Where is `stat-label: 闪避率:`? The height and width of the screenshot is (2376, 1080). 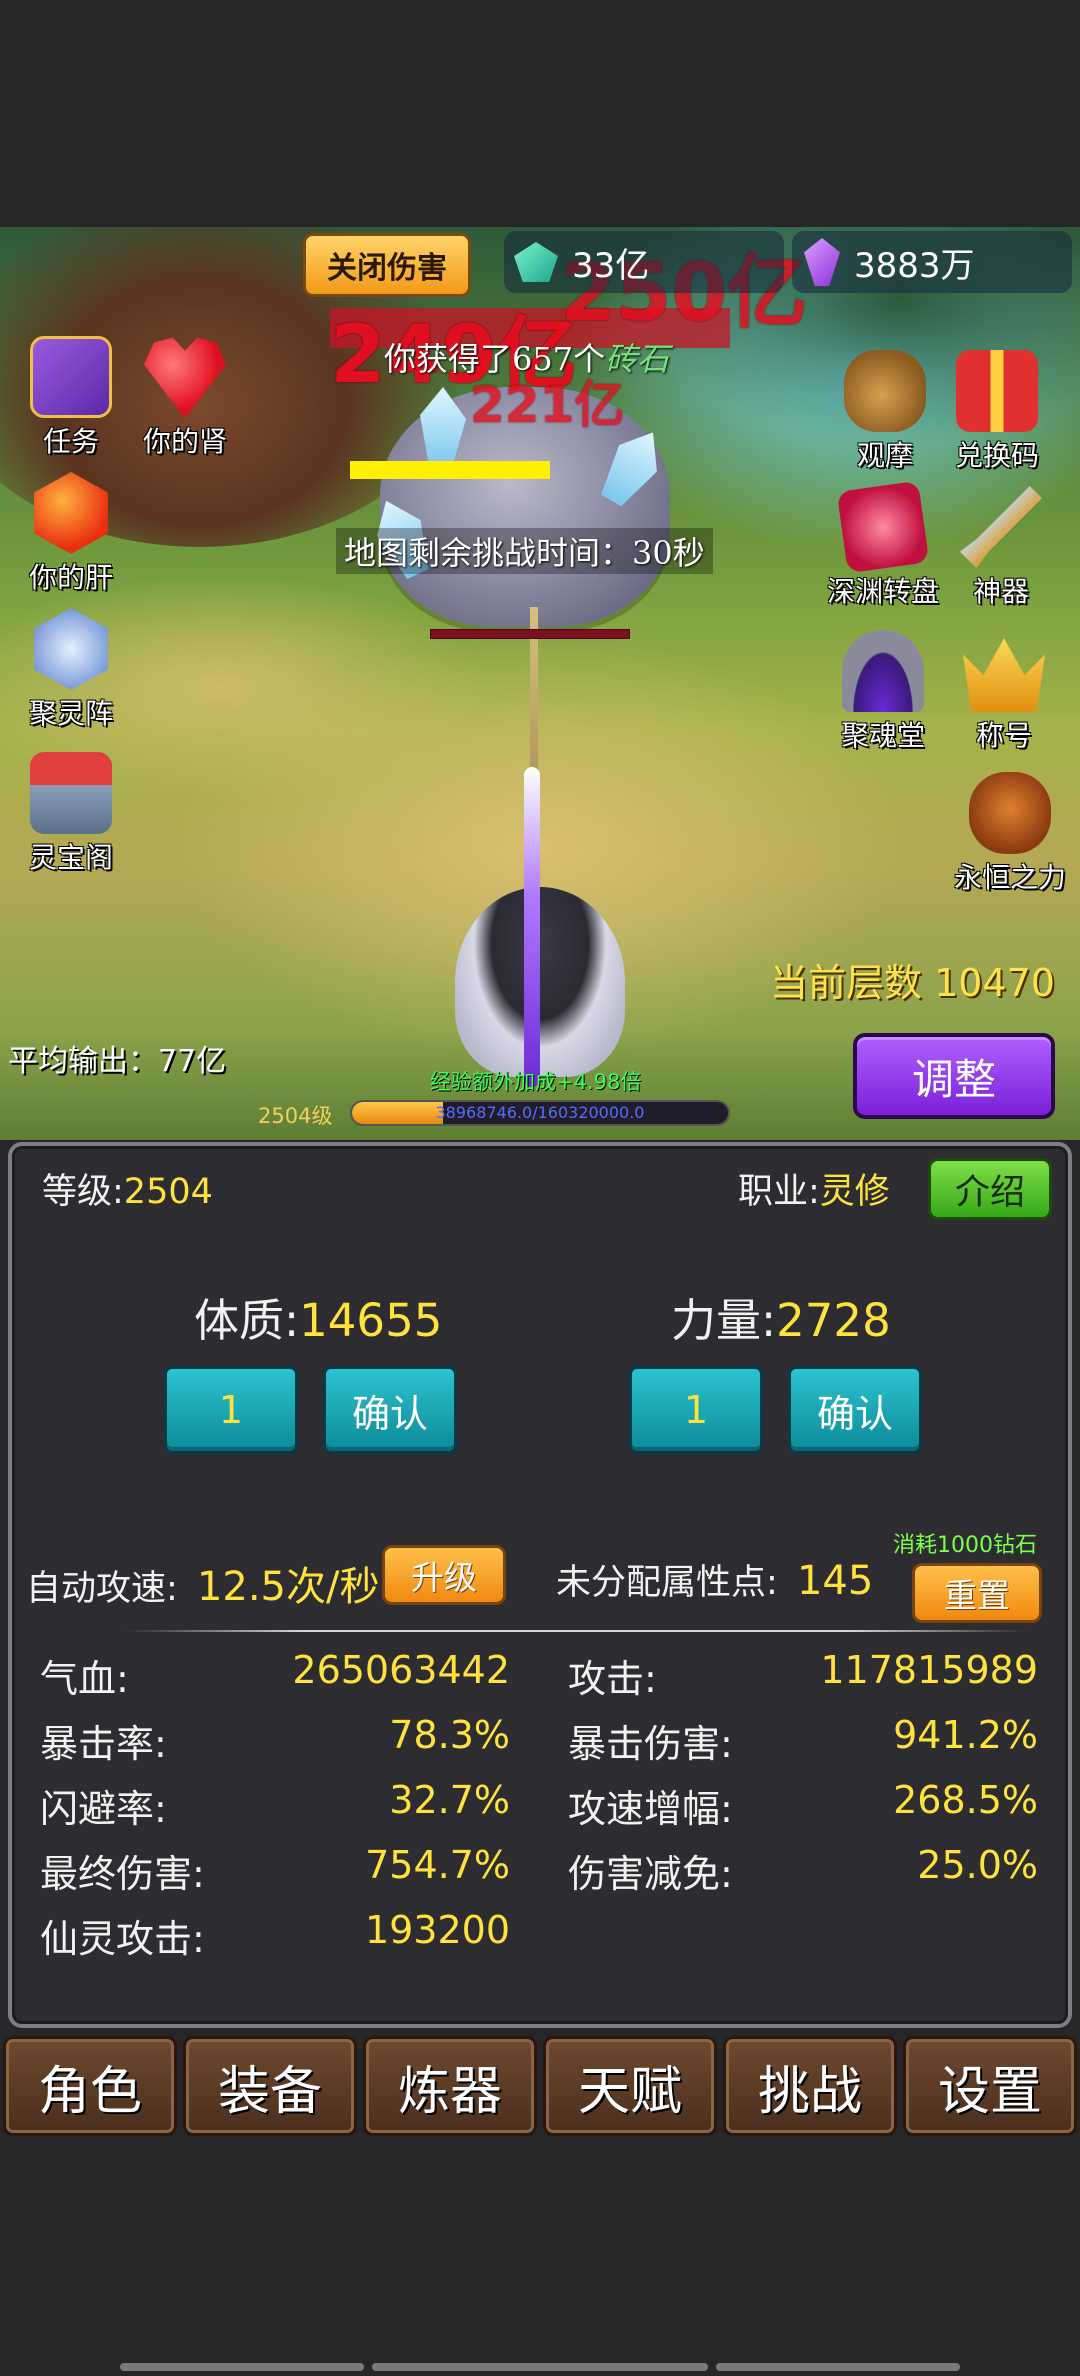
stat-label: 闪避率: is located at coordinates (103, 1809).